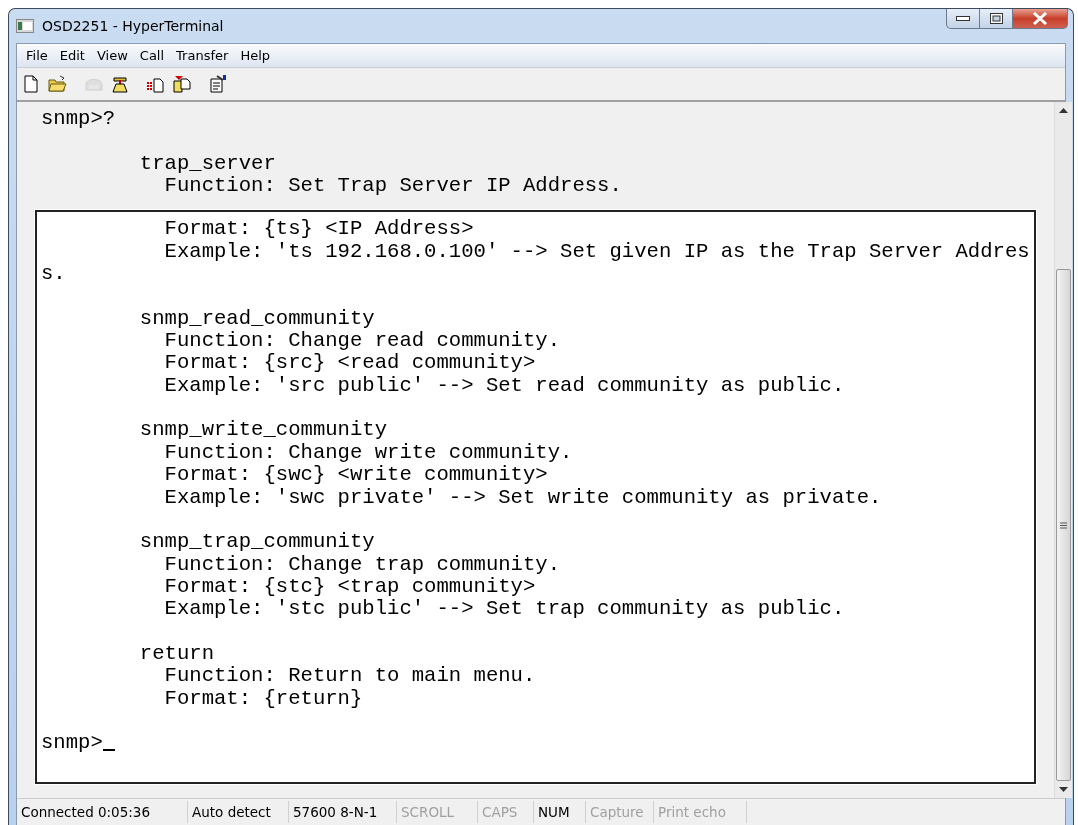 Image resolution: width=1078 pixels, height=825 pixels. I want to click on terminal-line: Format: {swc} <write community>, so click(356, 475).